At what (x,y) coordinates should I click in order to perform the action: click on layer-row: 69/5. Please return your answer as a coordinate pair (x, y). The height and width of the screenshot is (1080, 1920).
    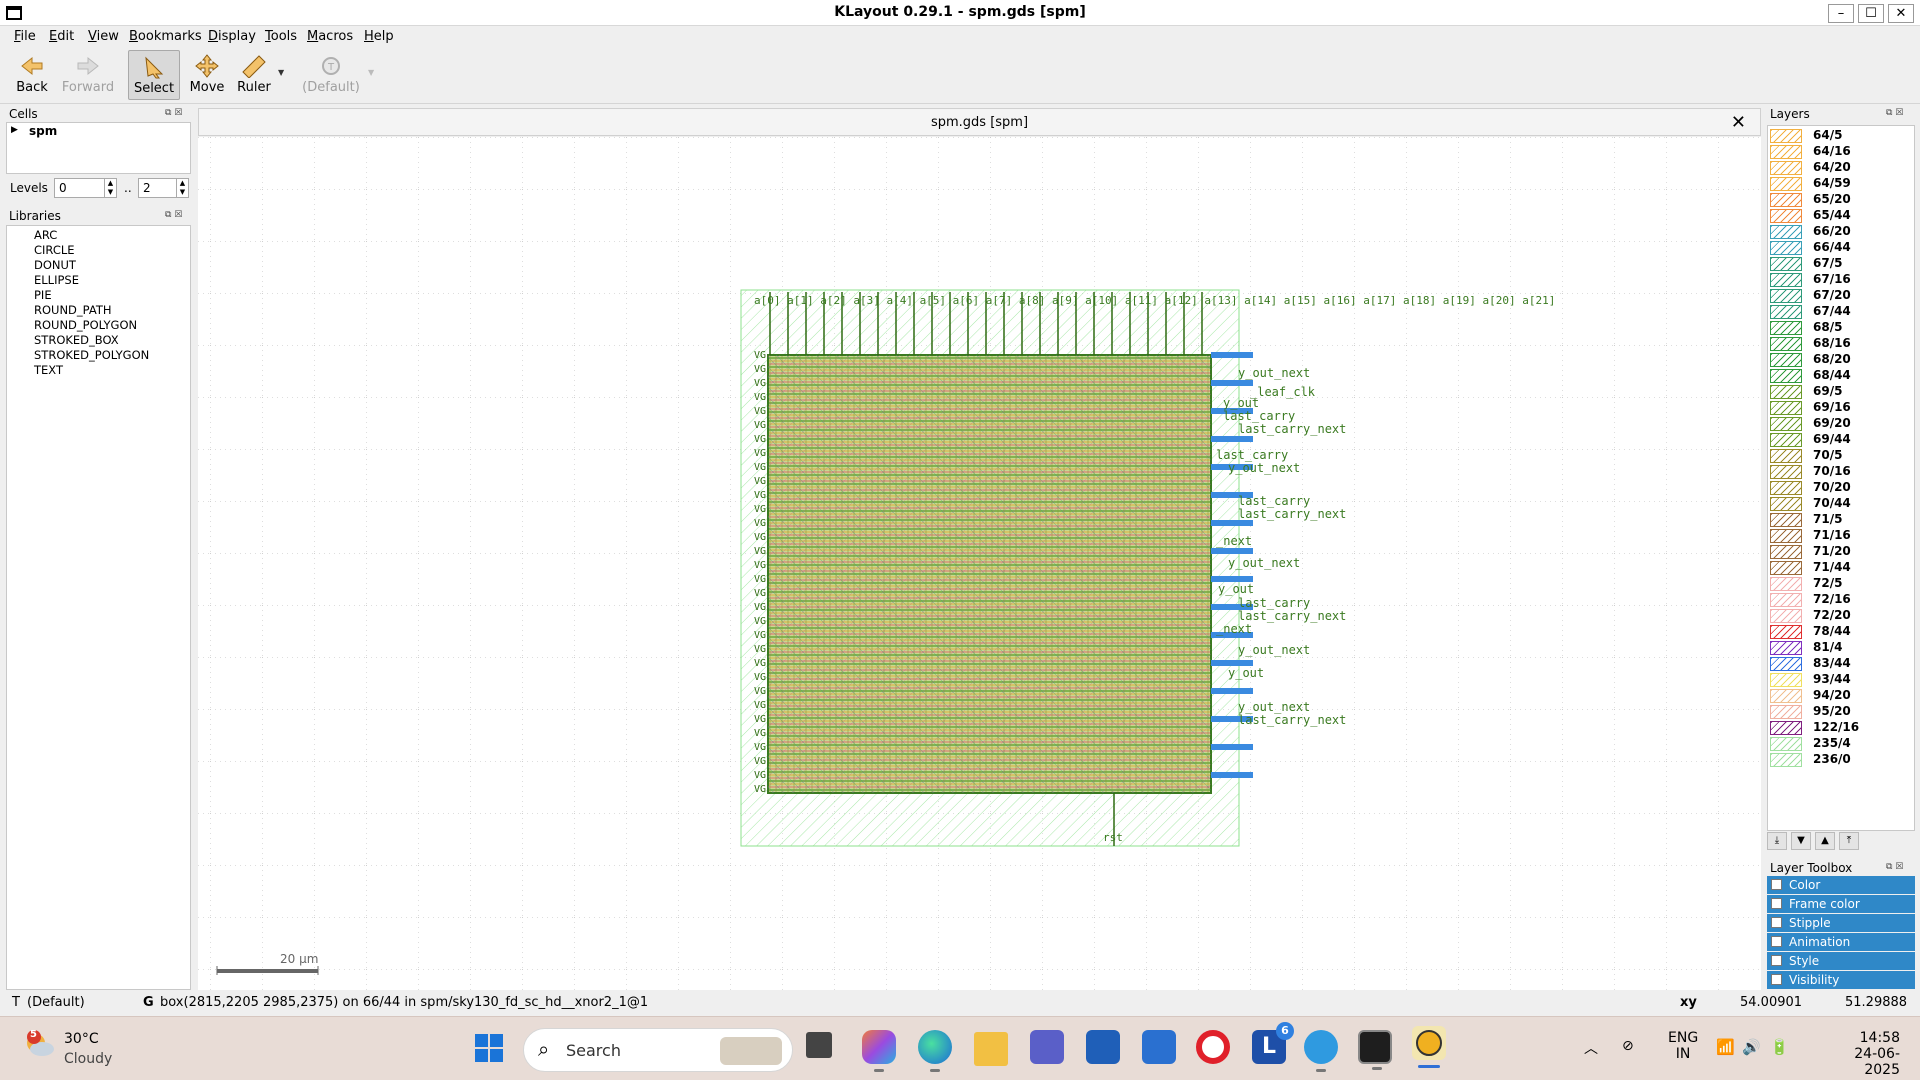
    Looking at the image, I should click on (1840, 392).